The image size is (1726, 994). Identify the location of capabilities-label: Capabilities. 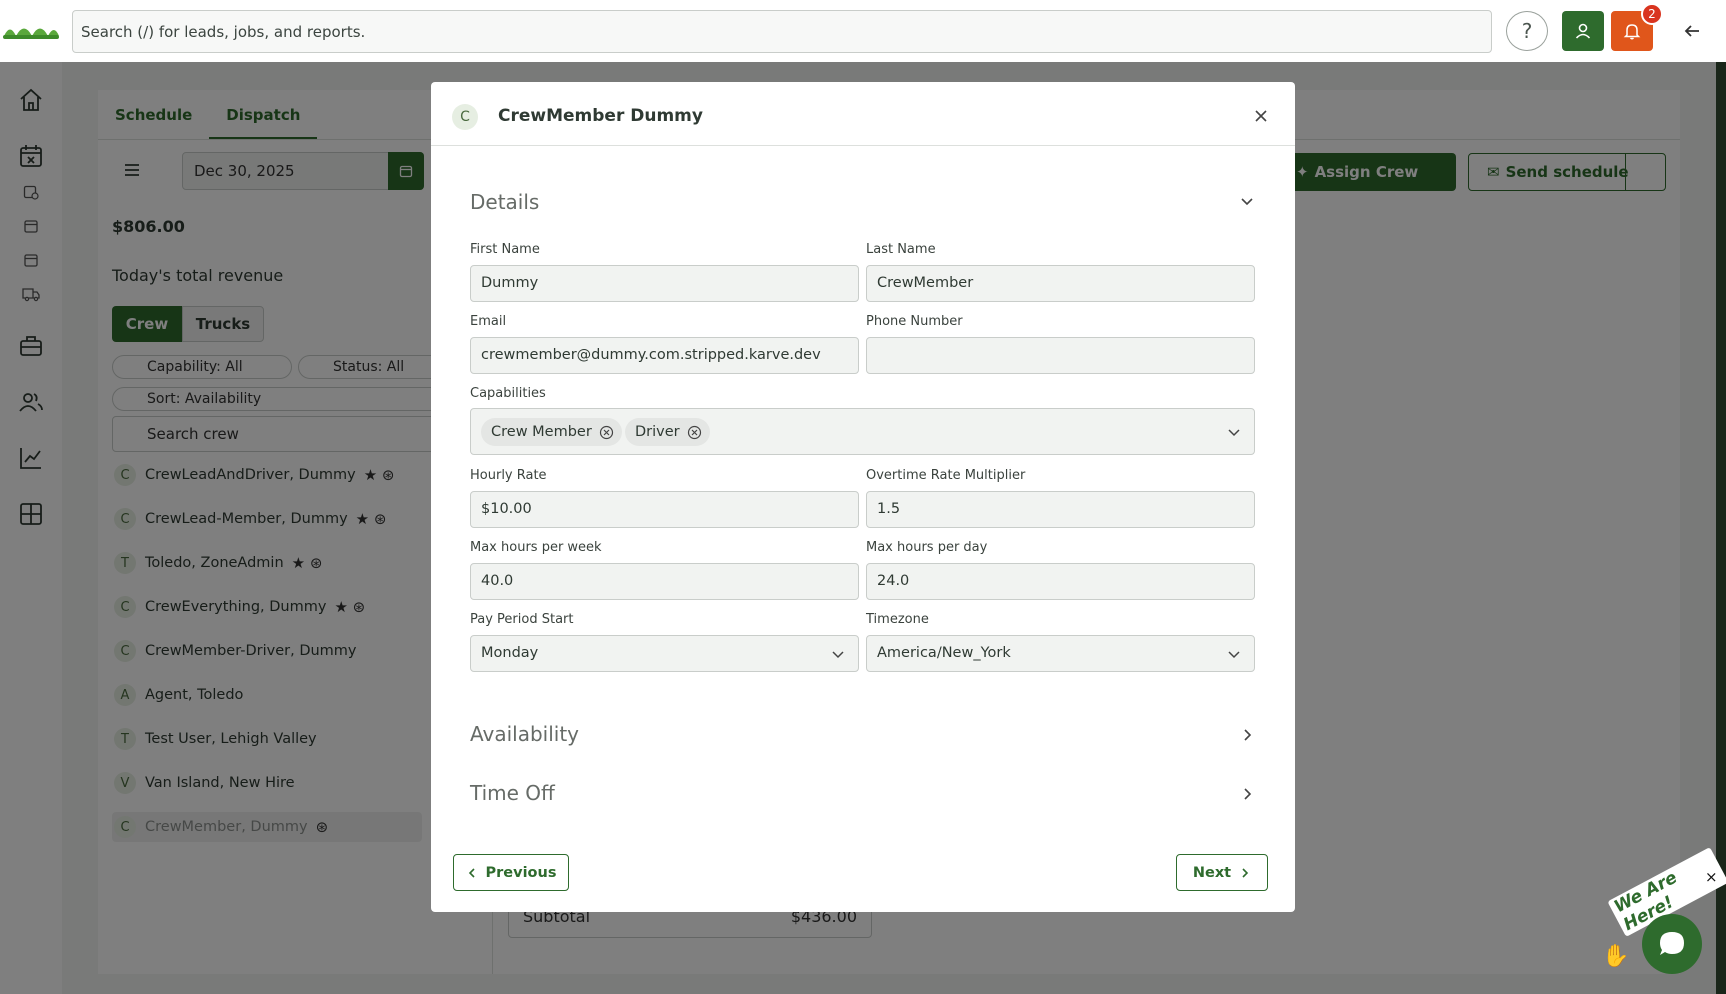
(508, 393).